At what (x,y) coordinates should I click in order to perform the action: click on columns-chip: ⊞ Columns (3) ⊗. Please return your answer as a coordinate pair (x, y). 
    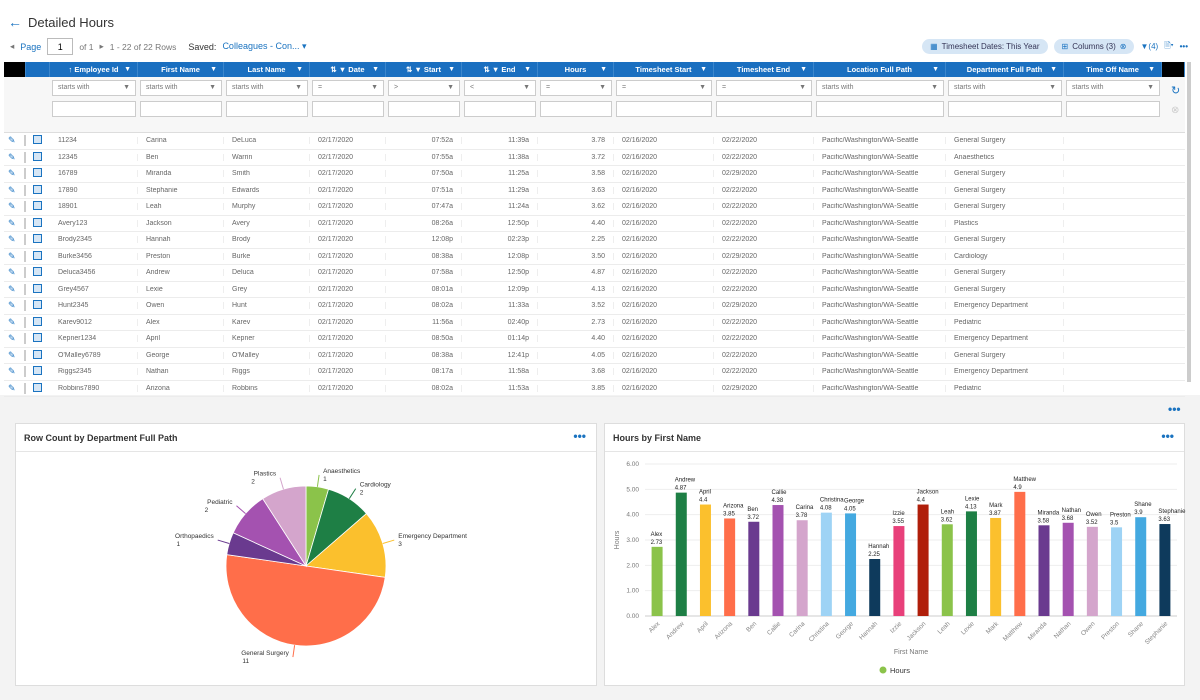
    Looking at the image, I should click on (1094, 46).